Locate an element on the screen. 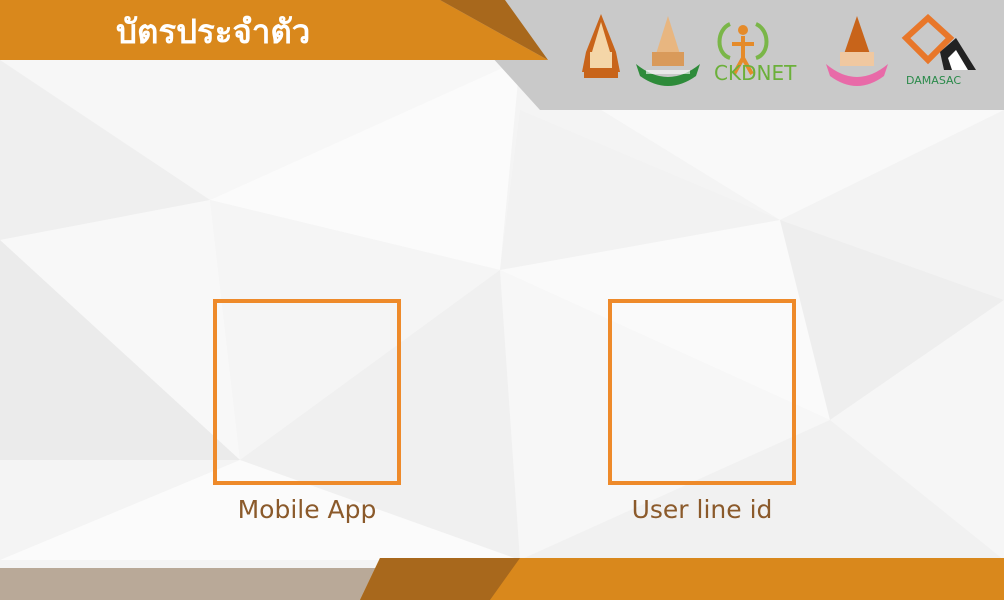  line-id-caption: User line id is located at coordinates (702, 509).